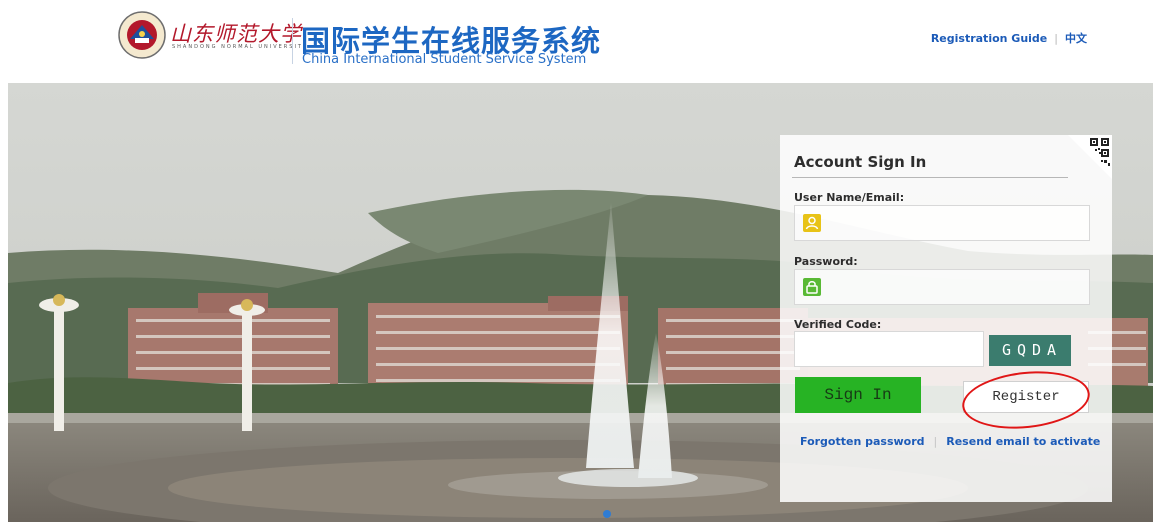 The height and width of the screenshot is (522, 1153). I want to click on password-field, so click(942, 287).